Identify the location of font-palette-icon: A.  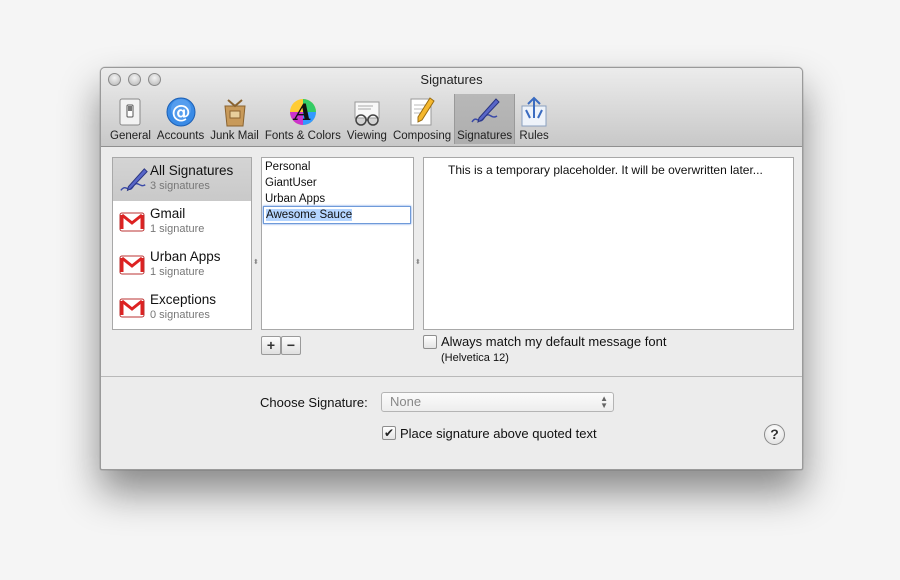
(303, 112).